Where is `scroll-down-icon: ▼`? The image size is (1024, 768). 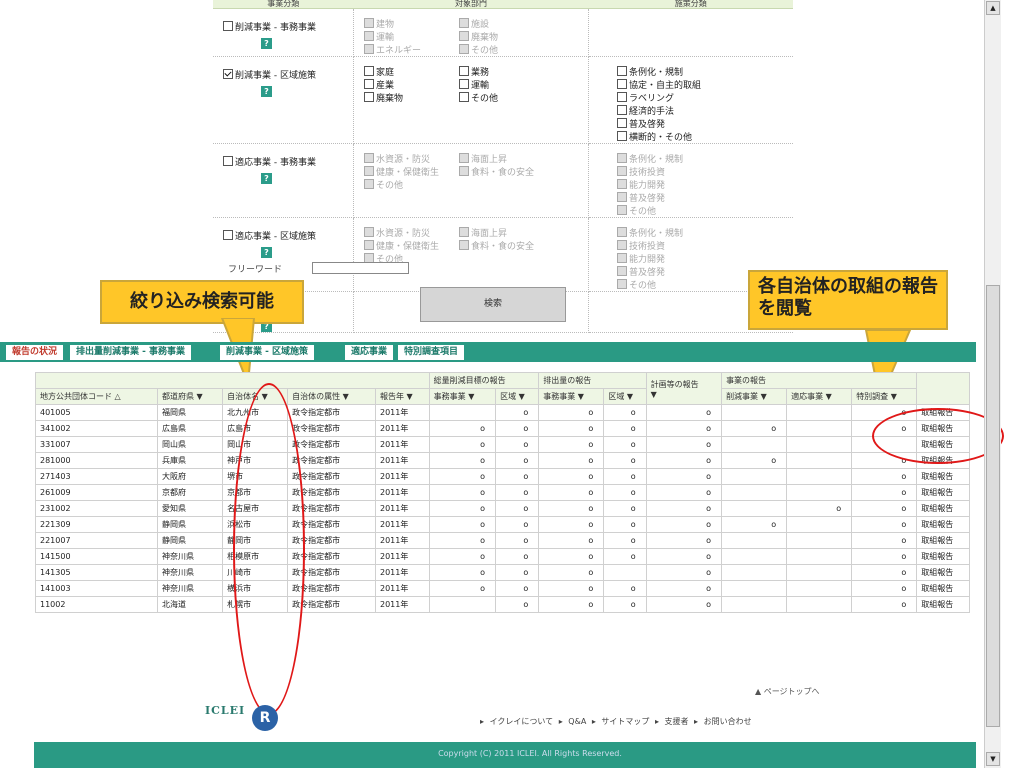 scroll-down-icon: ▼ is located at coordinates (993, 759).